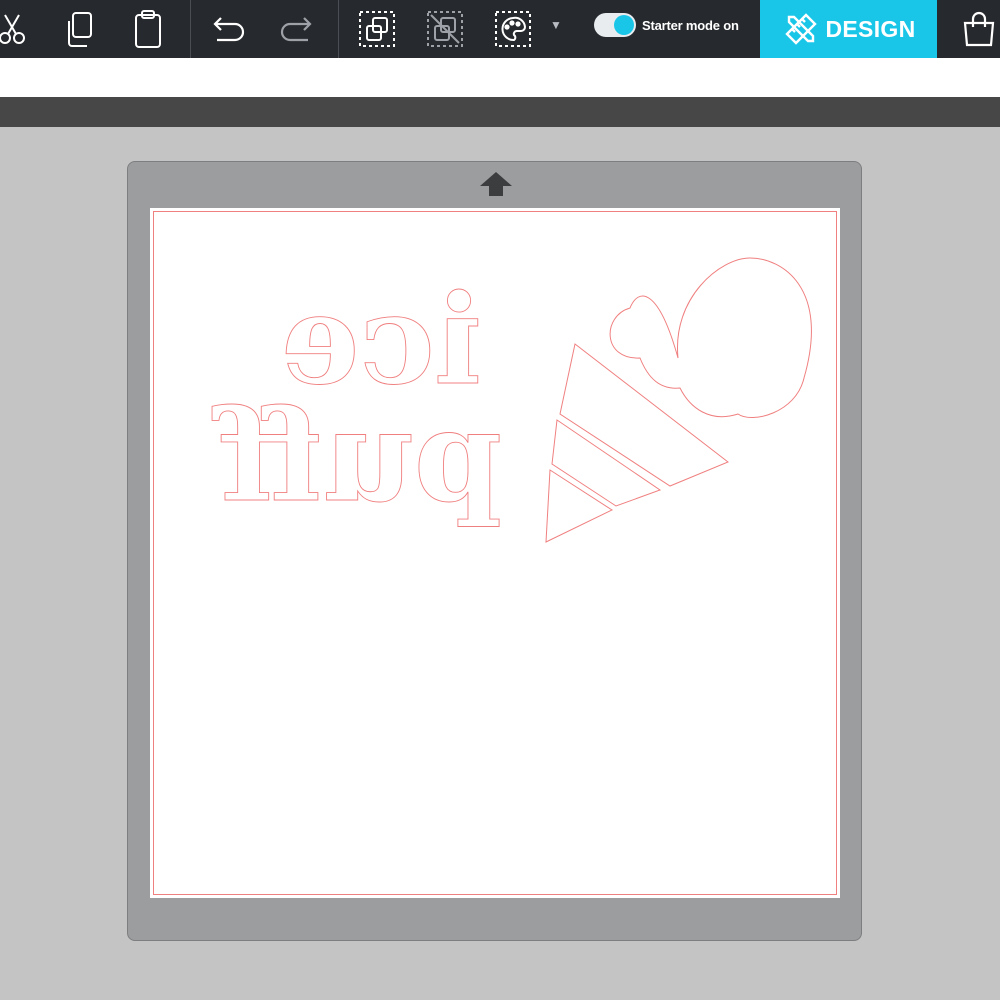  Describe the element at coordinates (870, 28) in the screenshot. I see `design-tab-label: DESIGN` at that location.